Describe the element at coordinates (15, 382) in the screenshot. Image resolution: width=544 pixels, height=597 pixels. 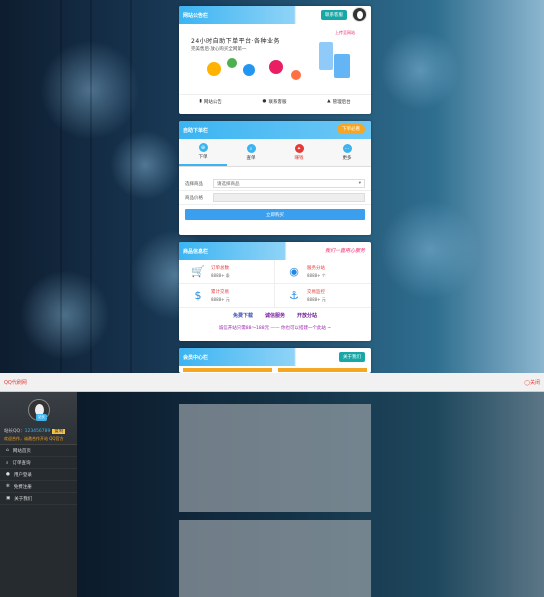
I see `site-brand: QQ代刷网` at that location.